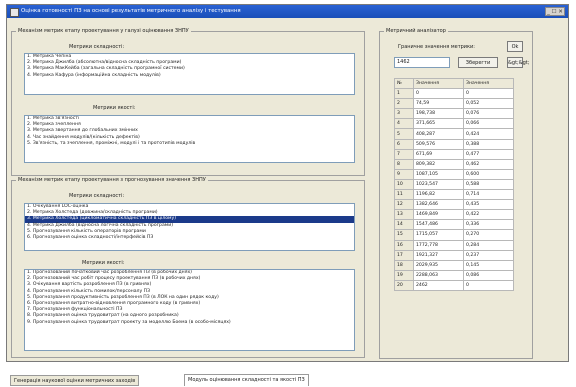  I want to click on row-number-cell: 14, so click(404, 225).